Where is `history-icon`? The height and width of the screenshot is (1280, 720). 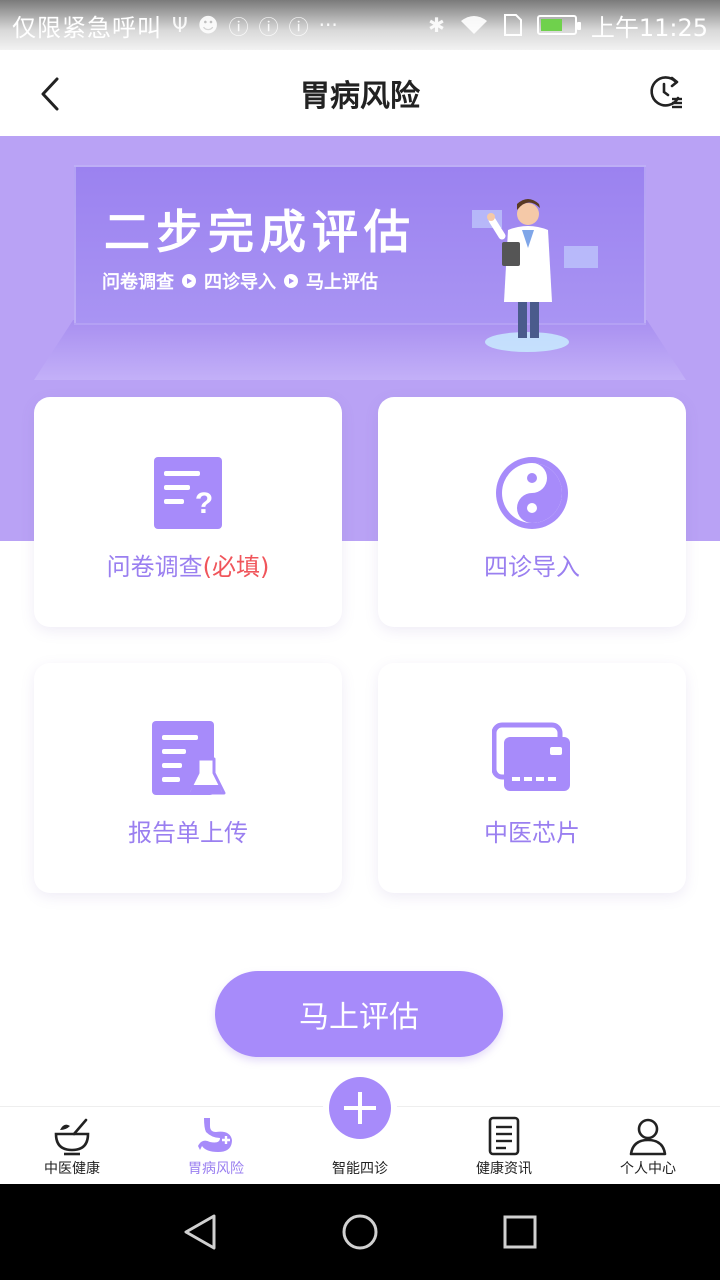 history-icon is located at coordinates (666, 92).